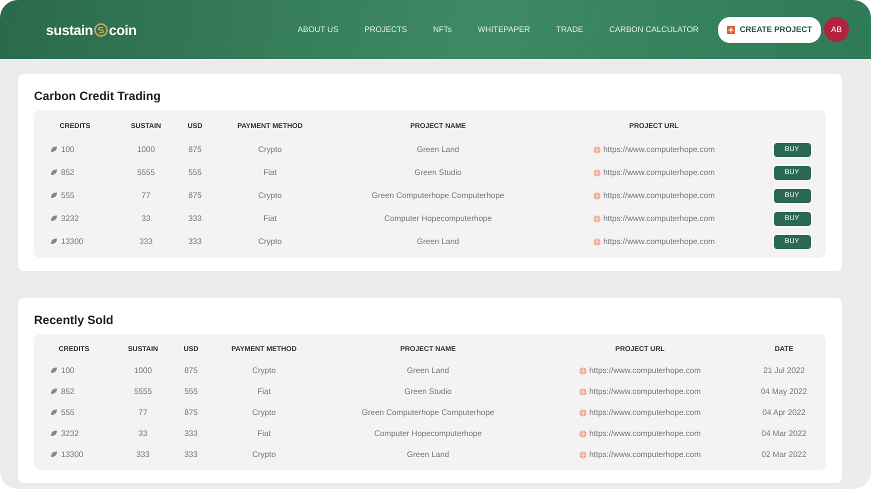 The height and width of the screenshot is (489, 871). I want to click on section-title: Carbon Credit Trading, so click(98, 96).